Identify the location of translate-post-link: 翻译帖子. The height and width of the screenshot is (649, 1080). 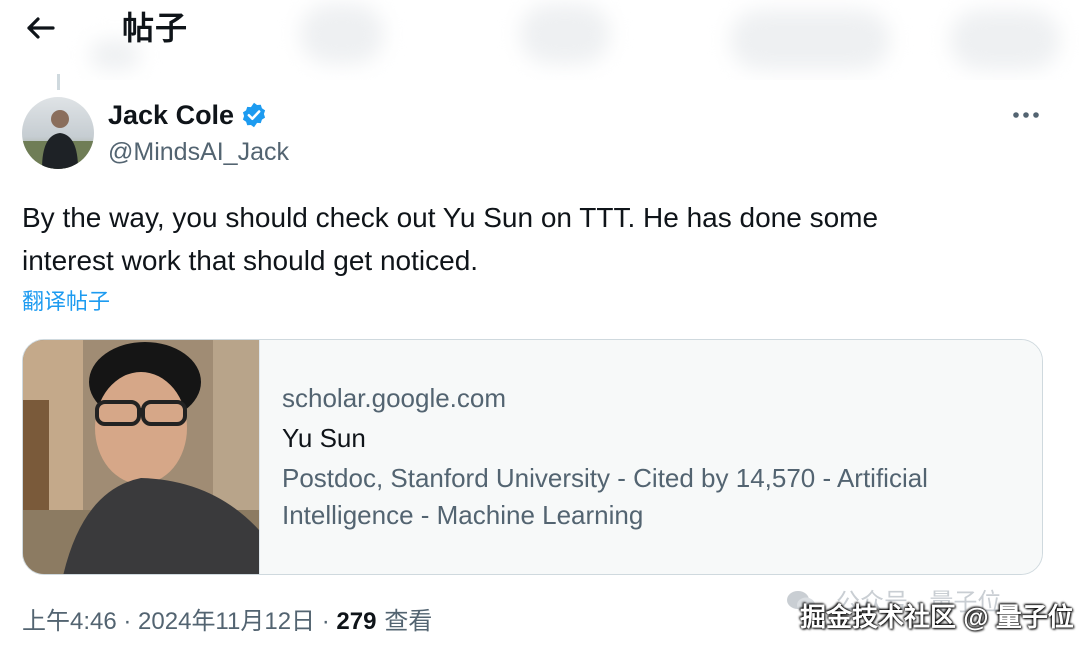
(66, 302).